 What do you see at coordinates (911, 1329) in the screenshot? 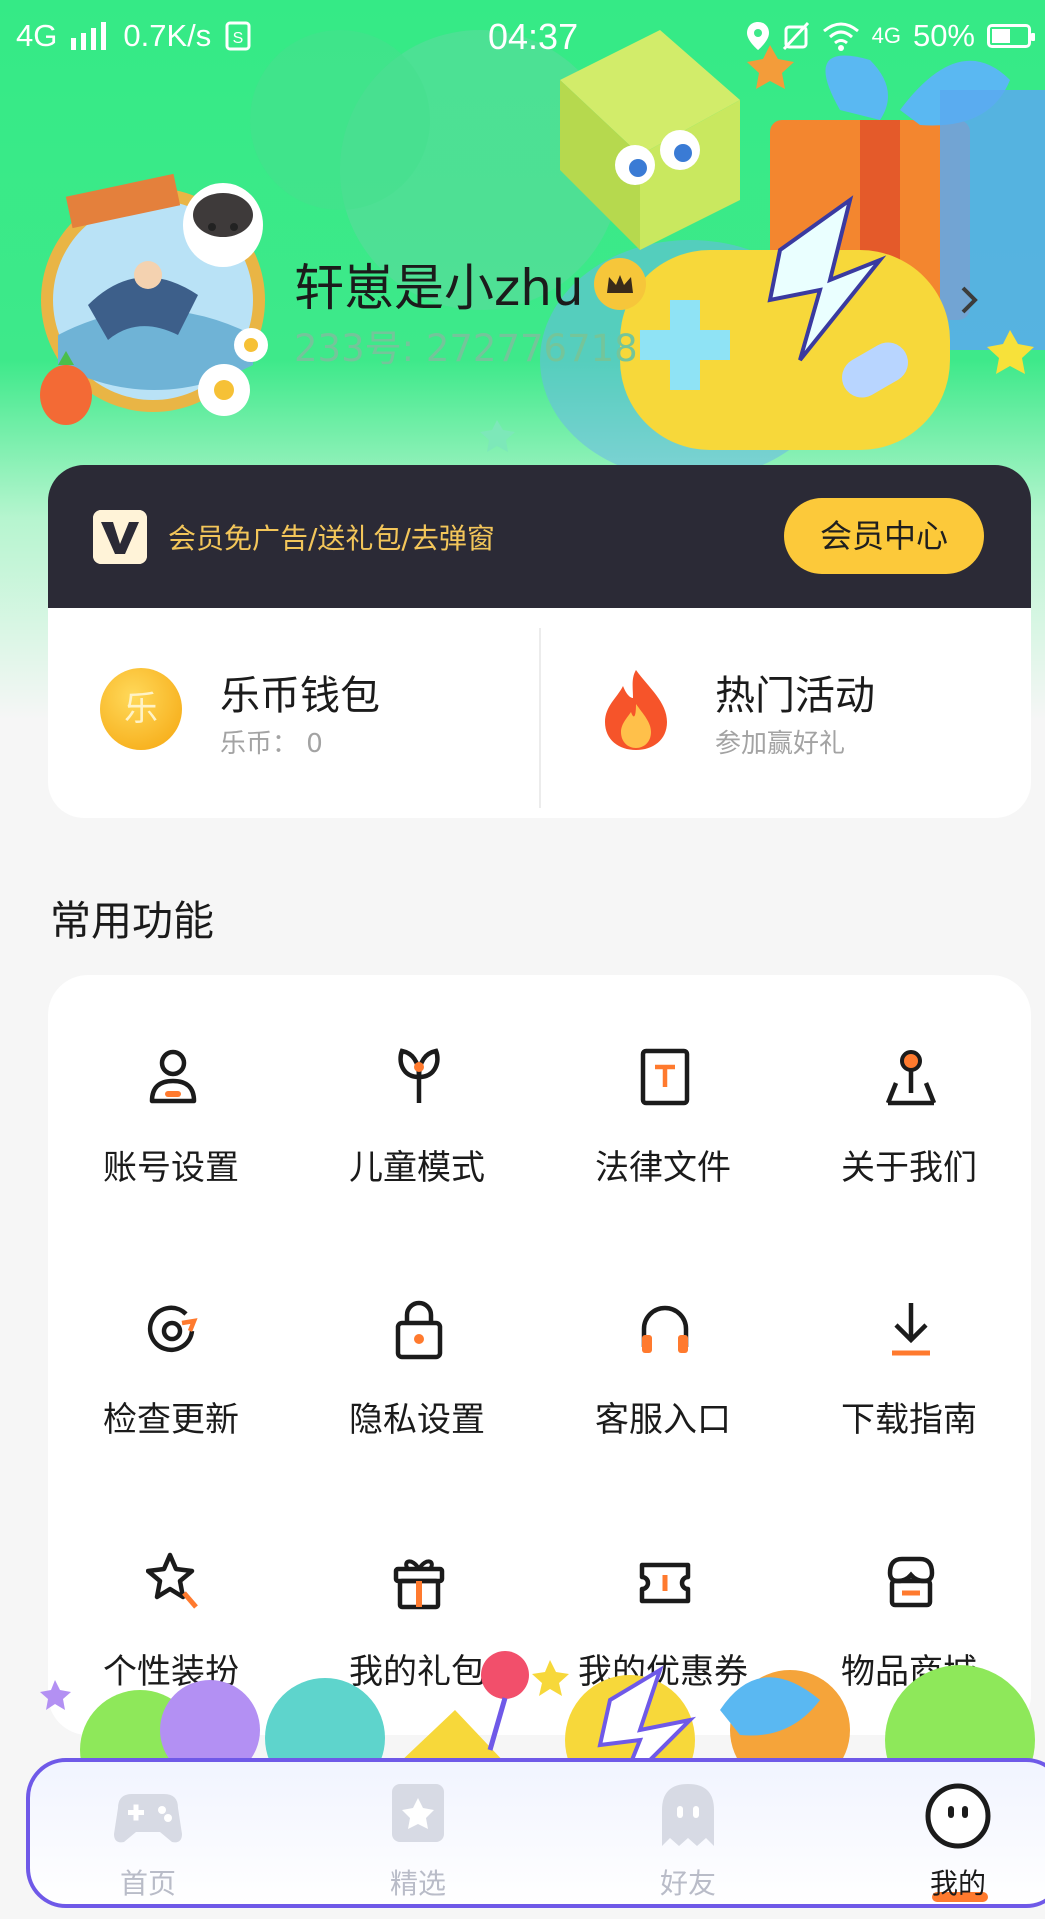
I see `download-icon` at bounding box center [911, 1329].